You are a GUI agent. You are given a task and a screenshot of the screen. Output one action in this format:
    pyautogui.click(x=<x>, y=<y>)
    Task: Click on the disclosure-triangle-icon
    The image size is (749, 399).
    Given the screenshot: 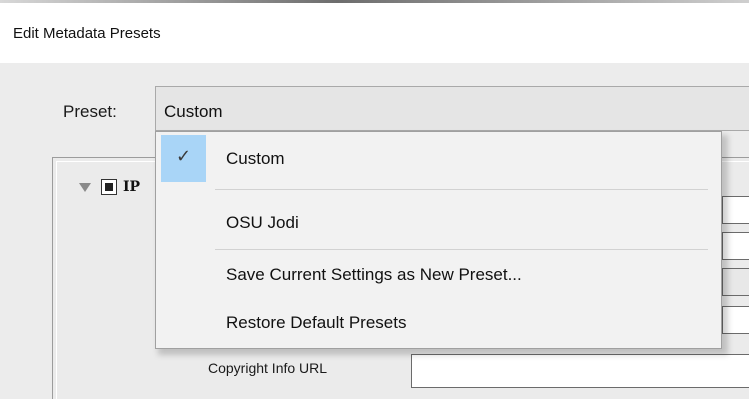 What is the action you would take?
    pyautogui.click(x=85, y=187)
    